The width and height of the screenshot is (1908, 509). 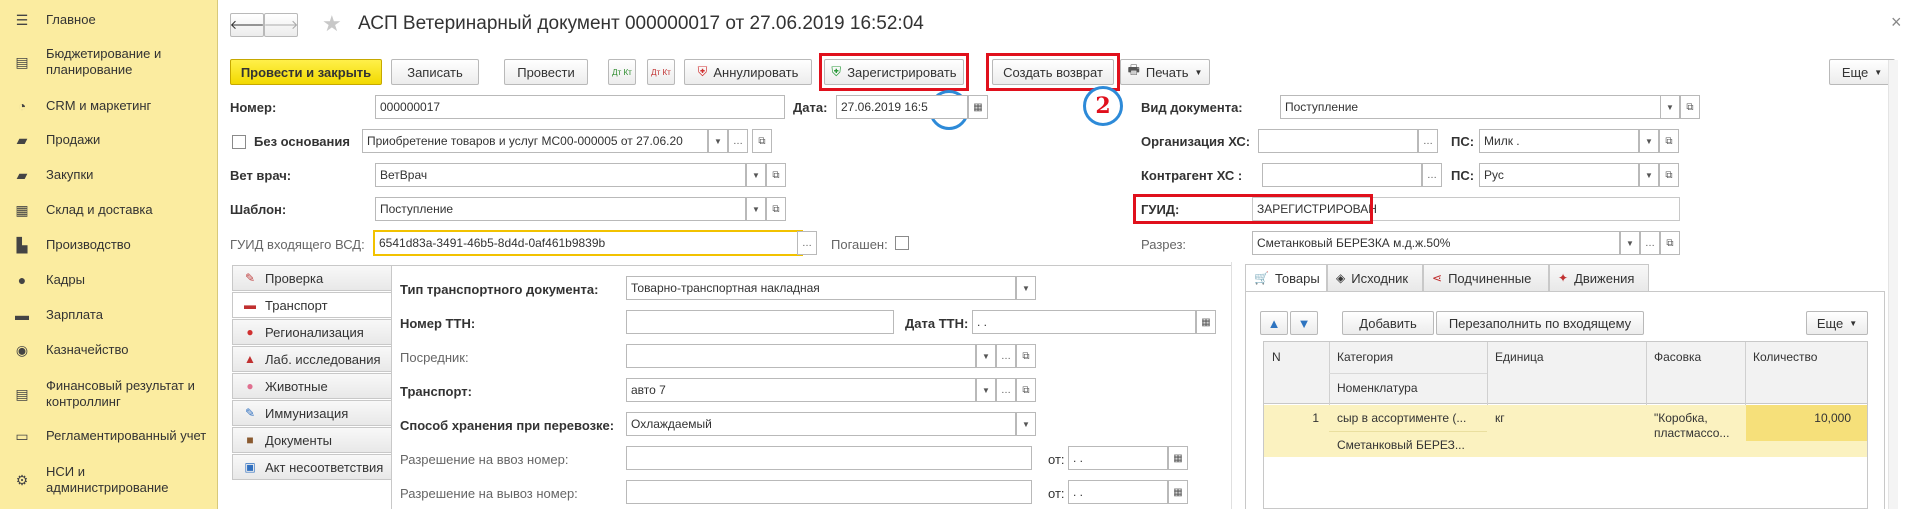 I want to click on sidebar-item-sales: ▰ Продажи, so click(x=109, y=140).